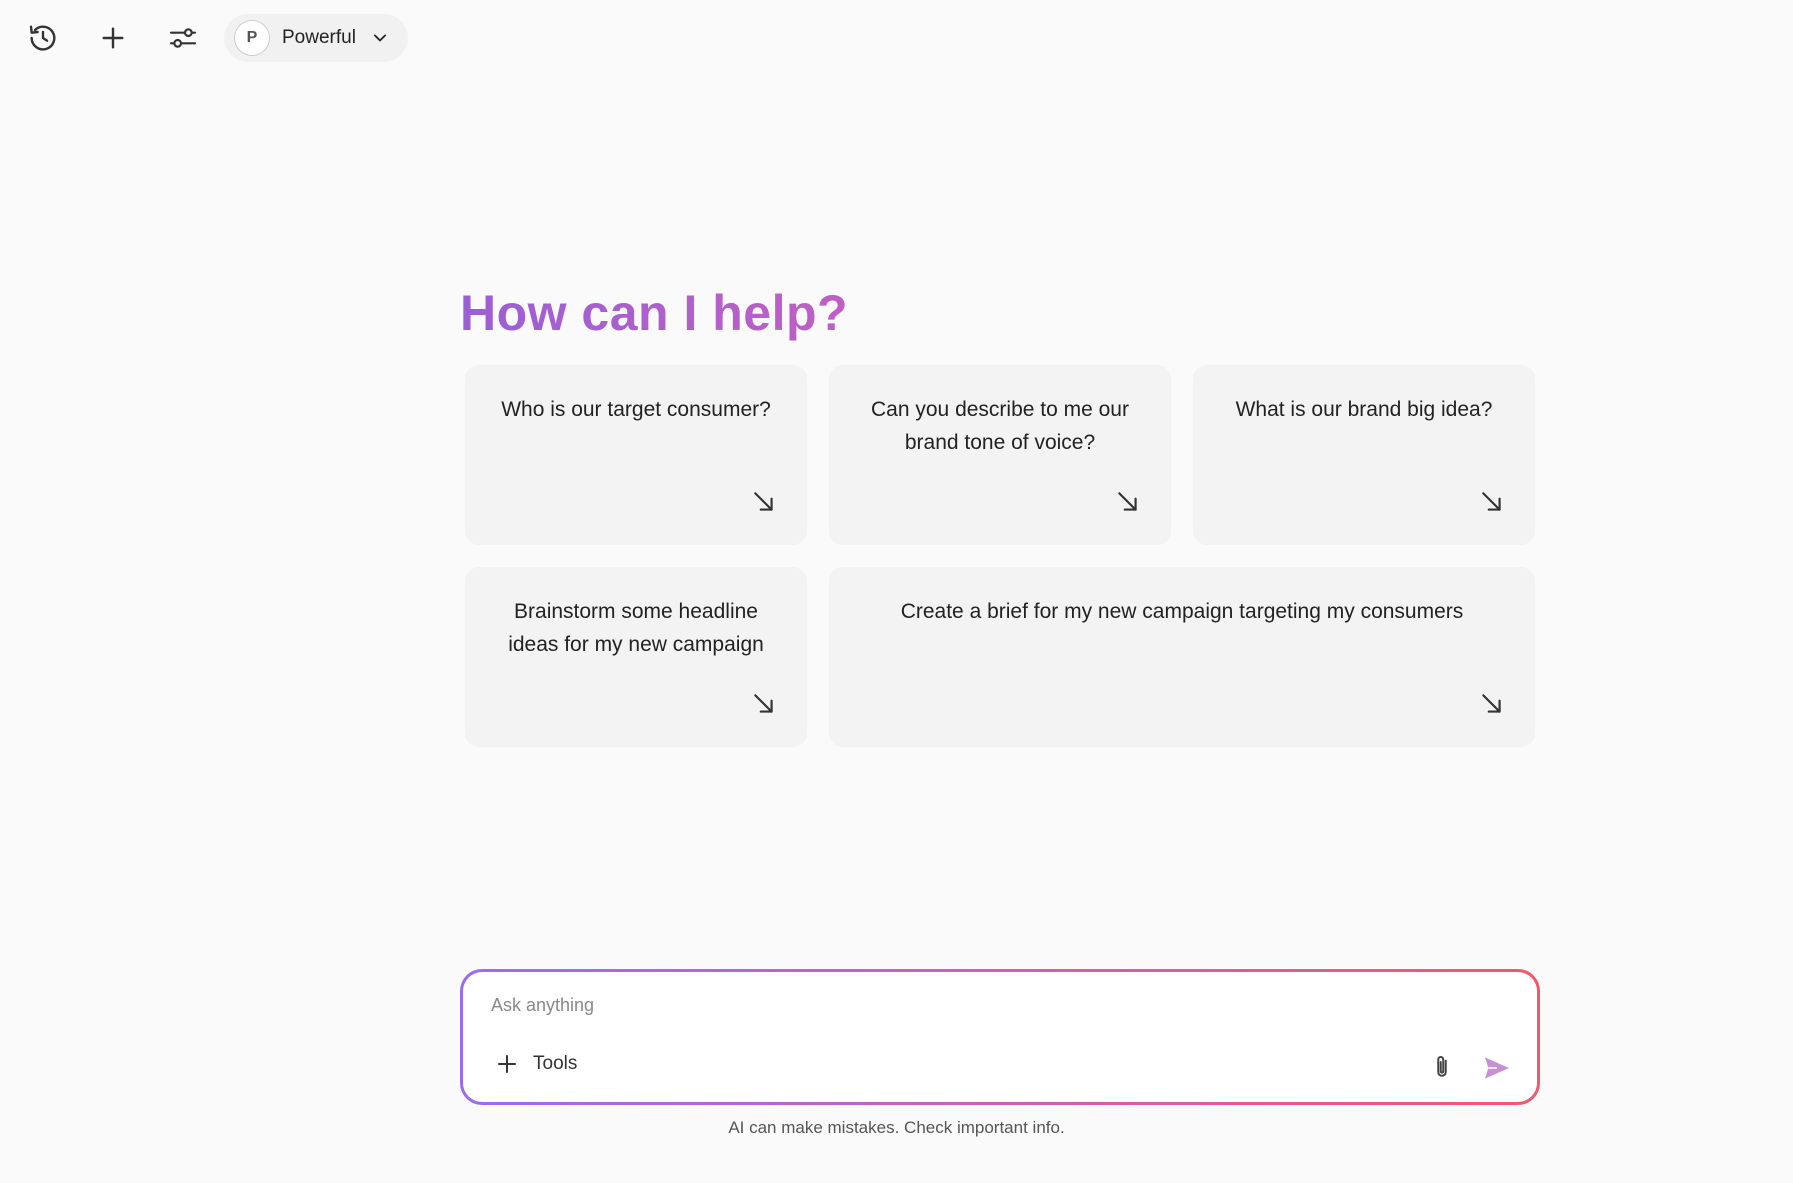 This screenshot has height=1183, width=1793. I want to click on suggestion-text: Who is our target consumer?, so click(636, 409).